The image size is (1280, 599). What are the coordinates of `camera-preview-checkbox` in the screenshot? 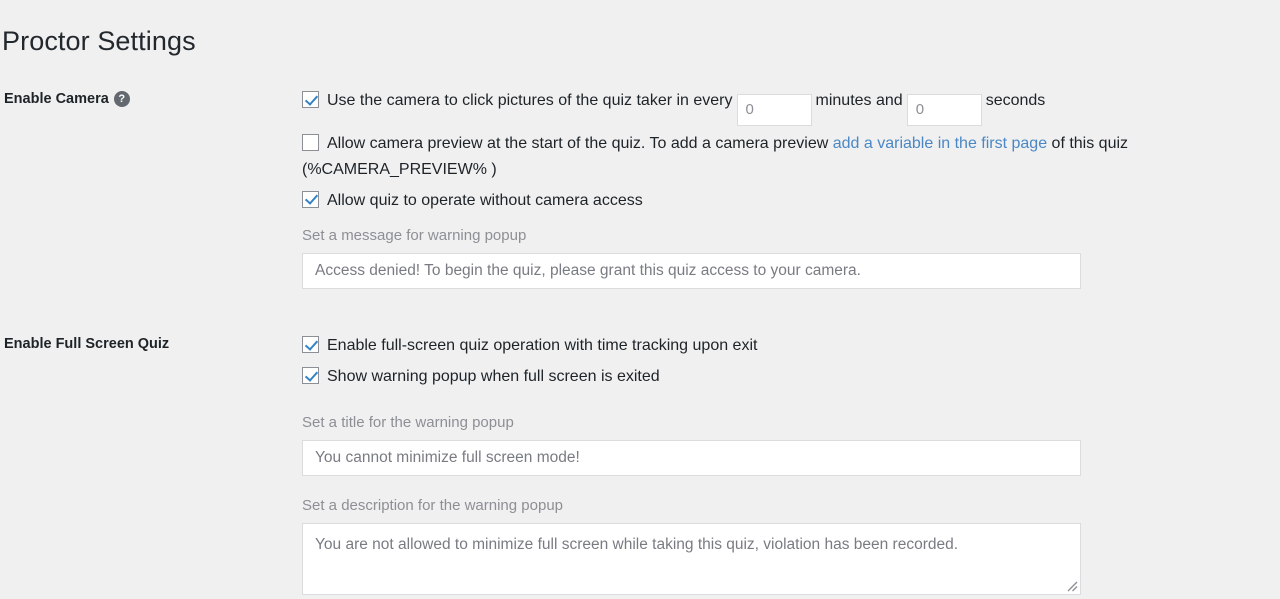 It's located at (310, 142).